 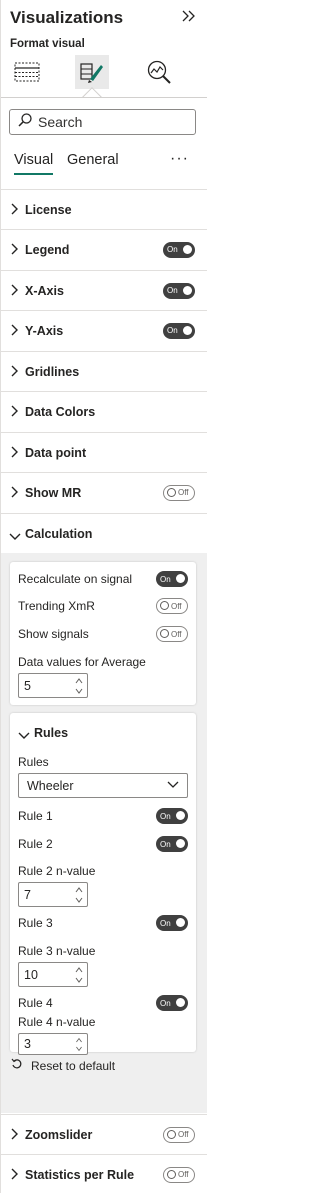 I want to click on format-tabs: Visual General ···, so click(x=104, y=163).